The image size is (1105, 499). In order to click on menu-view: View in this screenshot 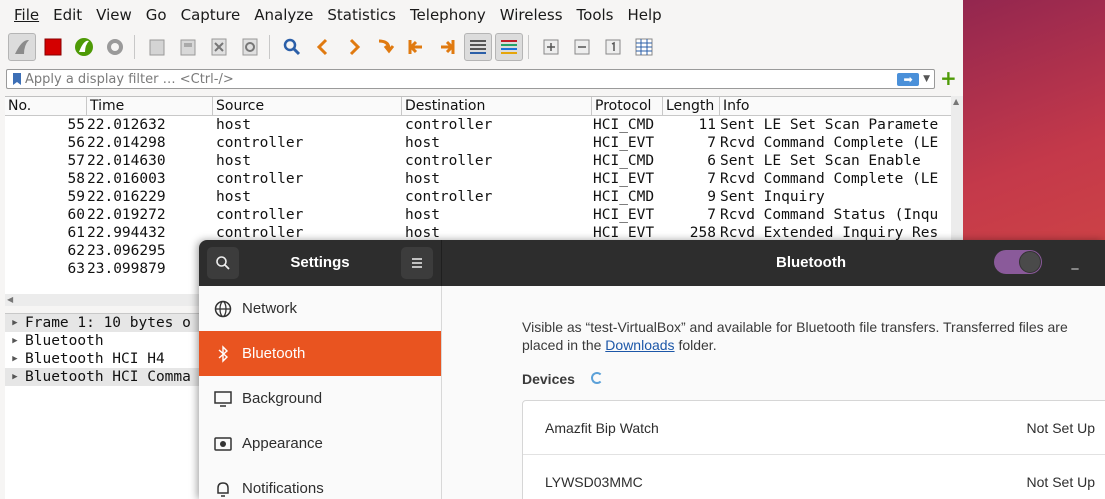, I will do `click(114, 15)`.